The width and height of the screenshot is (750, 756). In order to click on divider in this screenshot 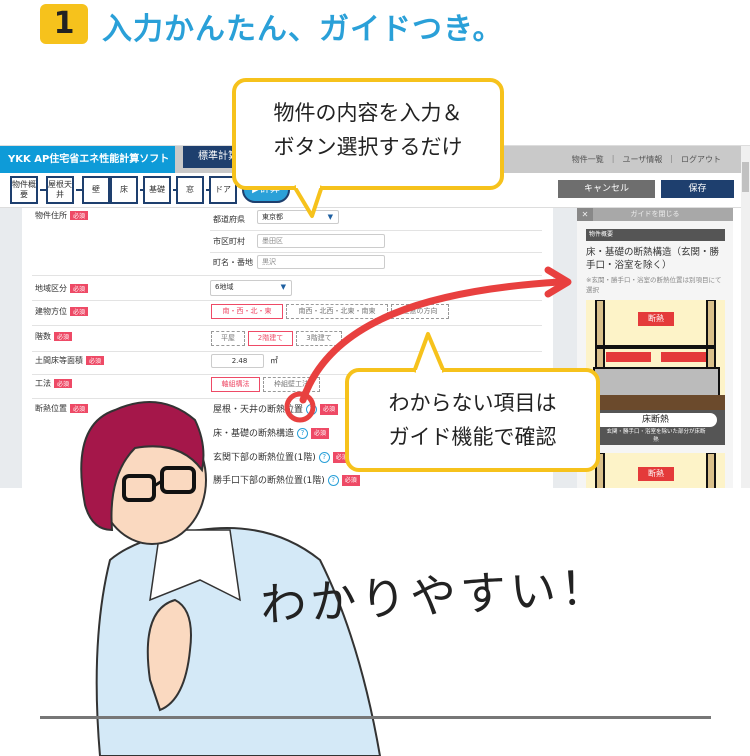, I will do `click(375, 717)`.